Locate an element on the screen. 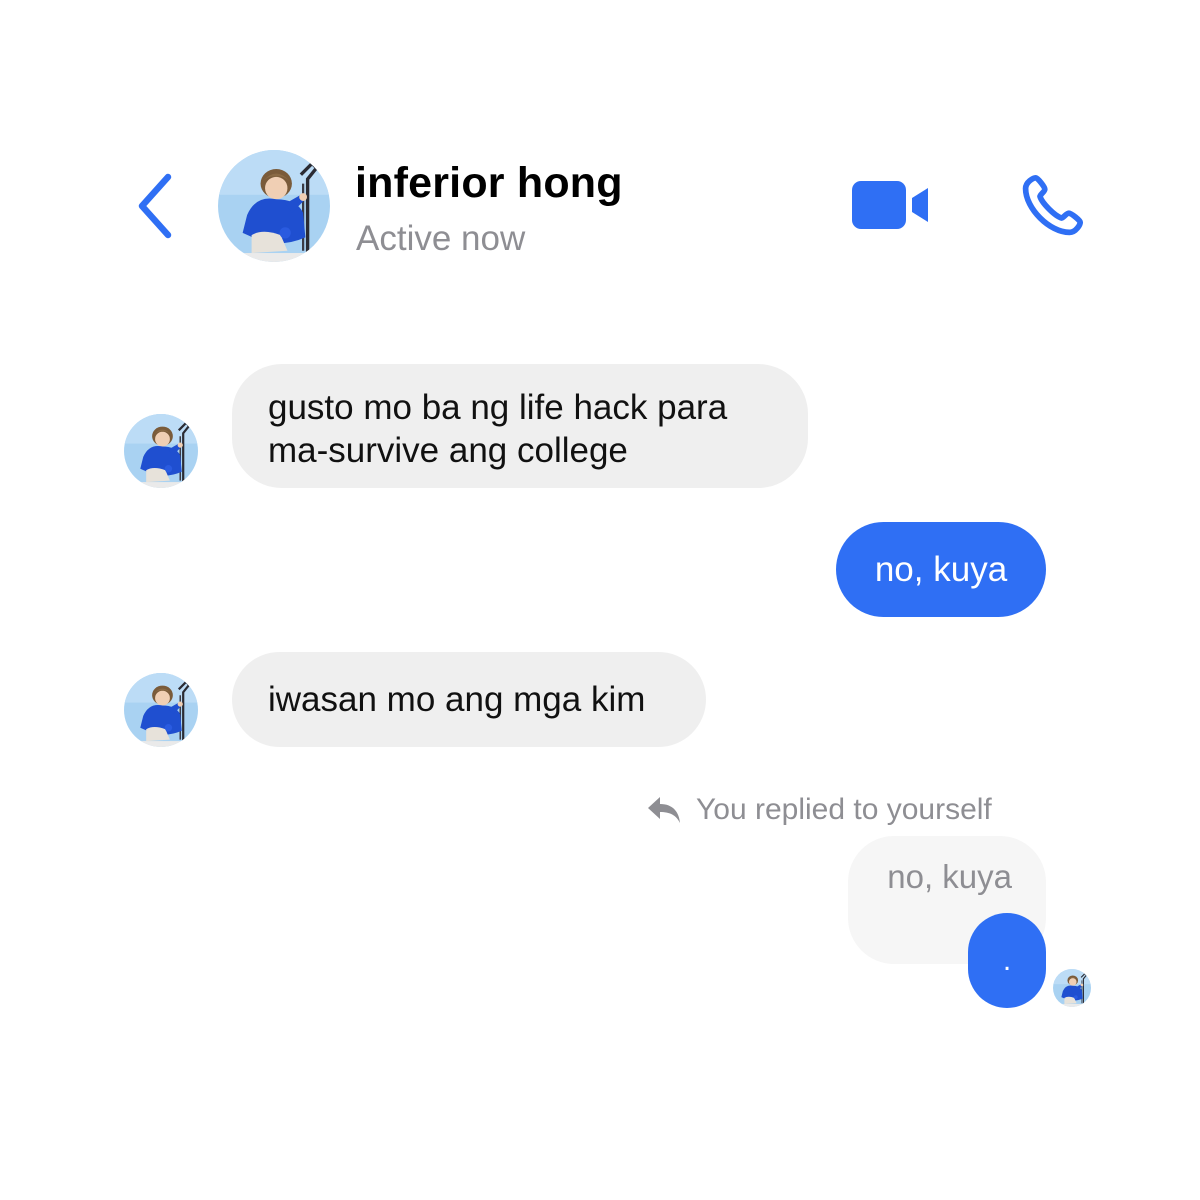 This screenshot has width=1200, height=1200. read-receipt-avatar is located at coordinates (1072, 988).